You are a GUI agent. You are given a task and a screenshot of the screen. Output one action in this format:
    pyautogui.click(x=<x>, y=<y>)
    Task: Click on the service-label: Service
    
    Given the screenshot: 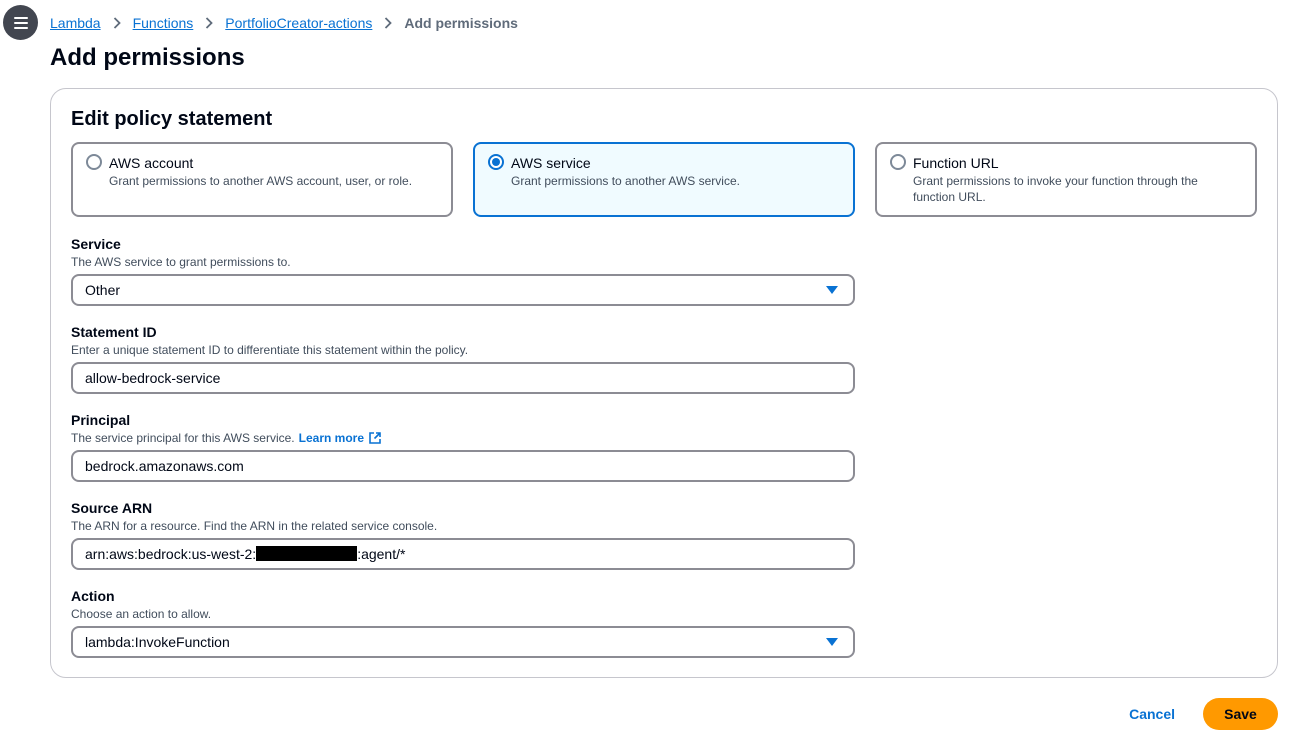 What is the action you would take?
    pyautogui.click(x=96, y=244)
    